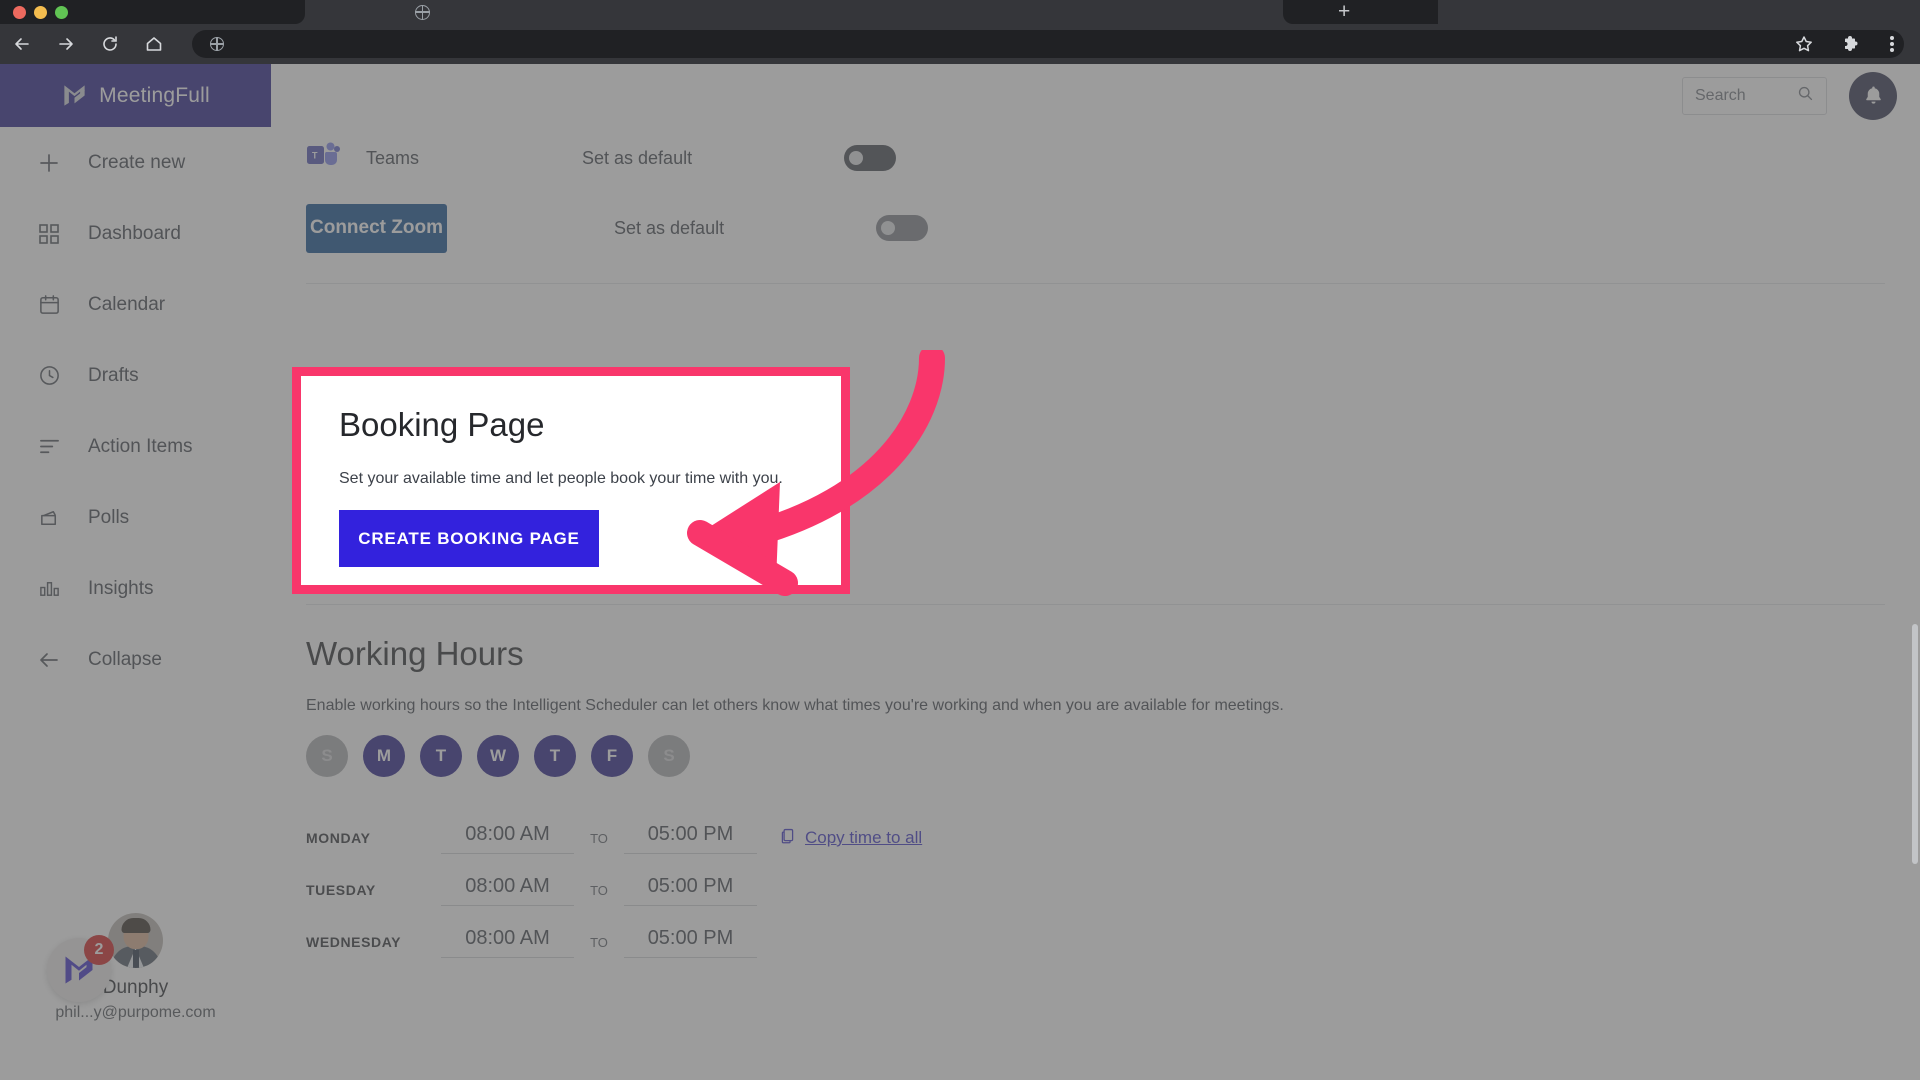 This screenshot has width=1920, height=1080. I want to click on sidebar-item-label: Collapse, so click(125, 659).